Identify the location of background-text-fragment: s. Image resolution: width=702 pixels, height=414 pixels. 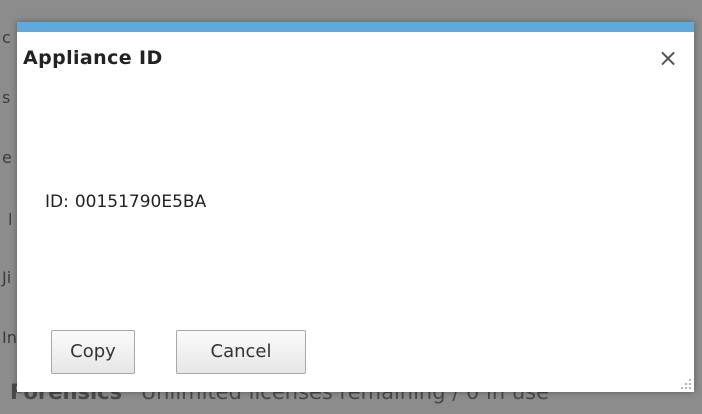
(6, 97).